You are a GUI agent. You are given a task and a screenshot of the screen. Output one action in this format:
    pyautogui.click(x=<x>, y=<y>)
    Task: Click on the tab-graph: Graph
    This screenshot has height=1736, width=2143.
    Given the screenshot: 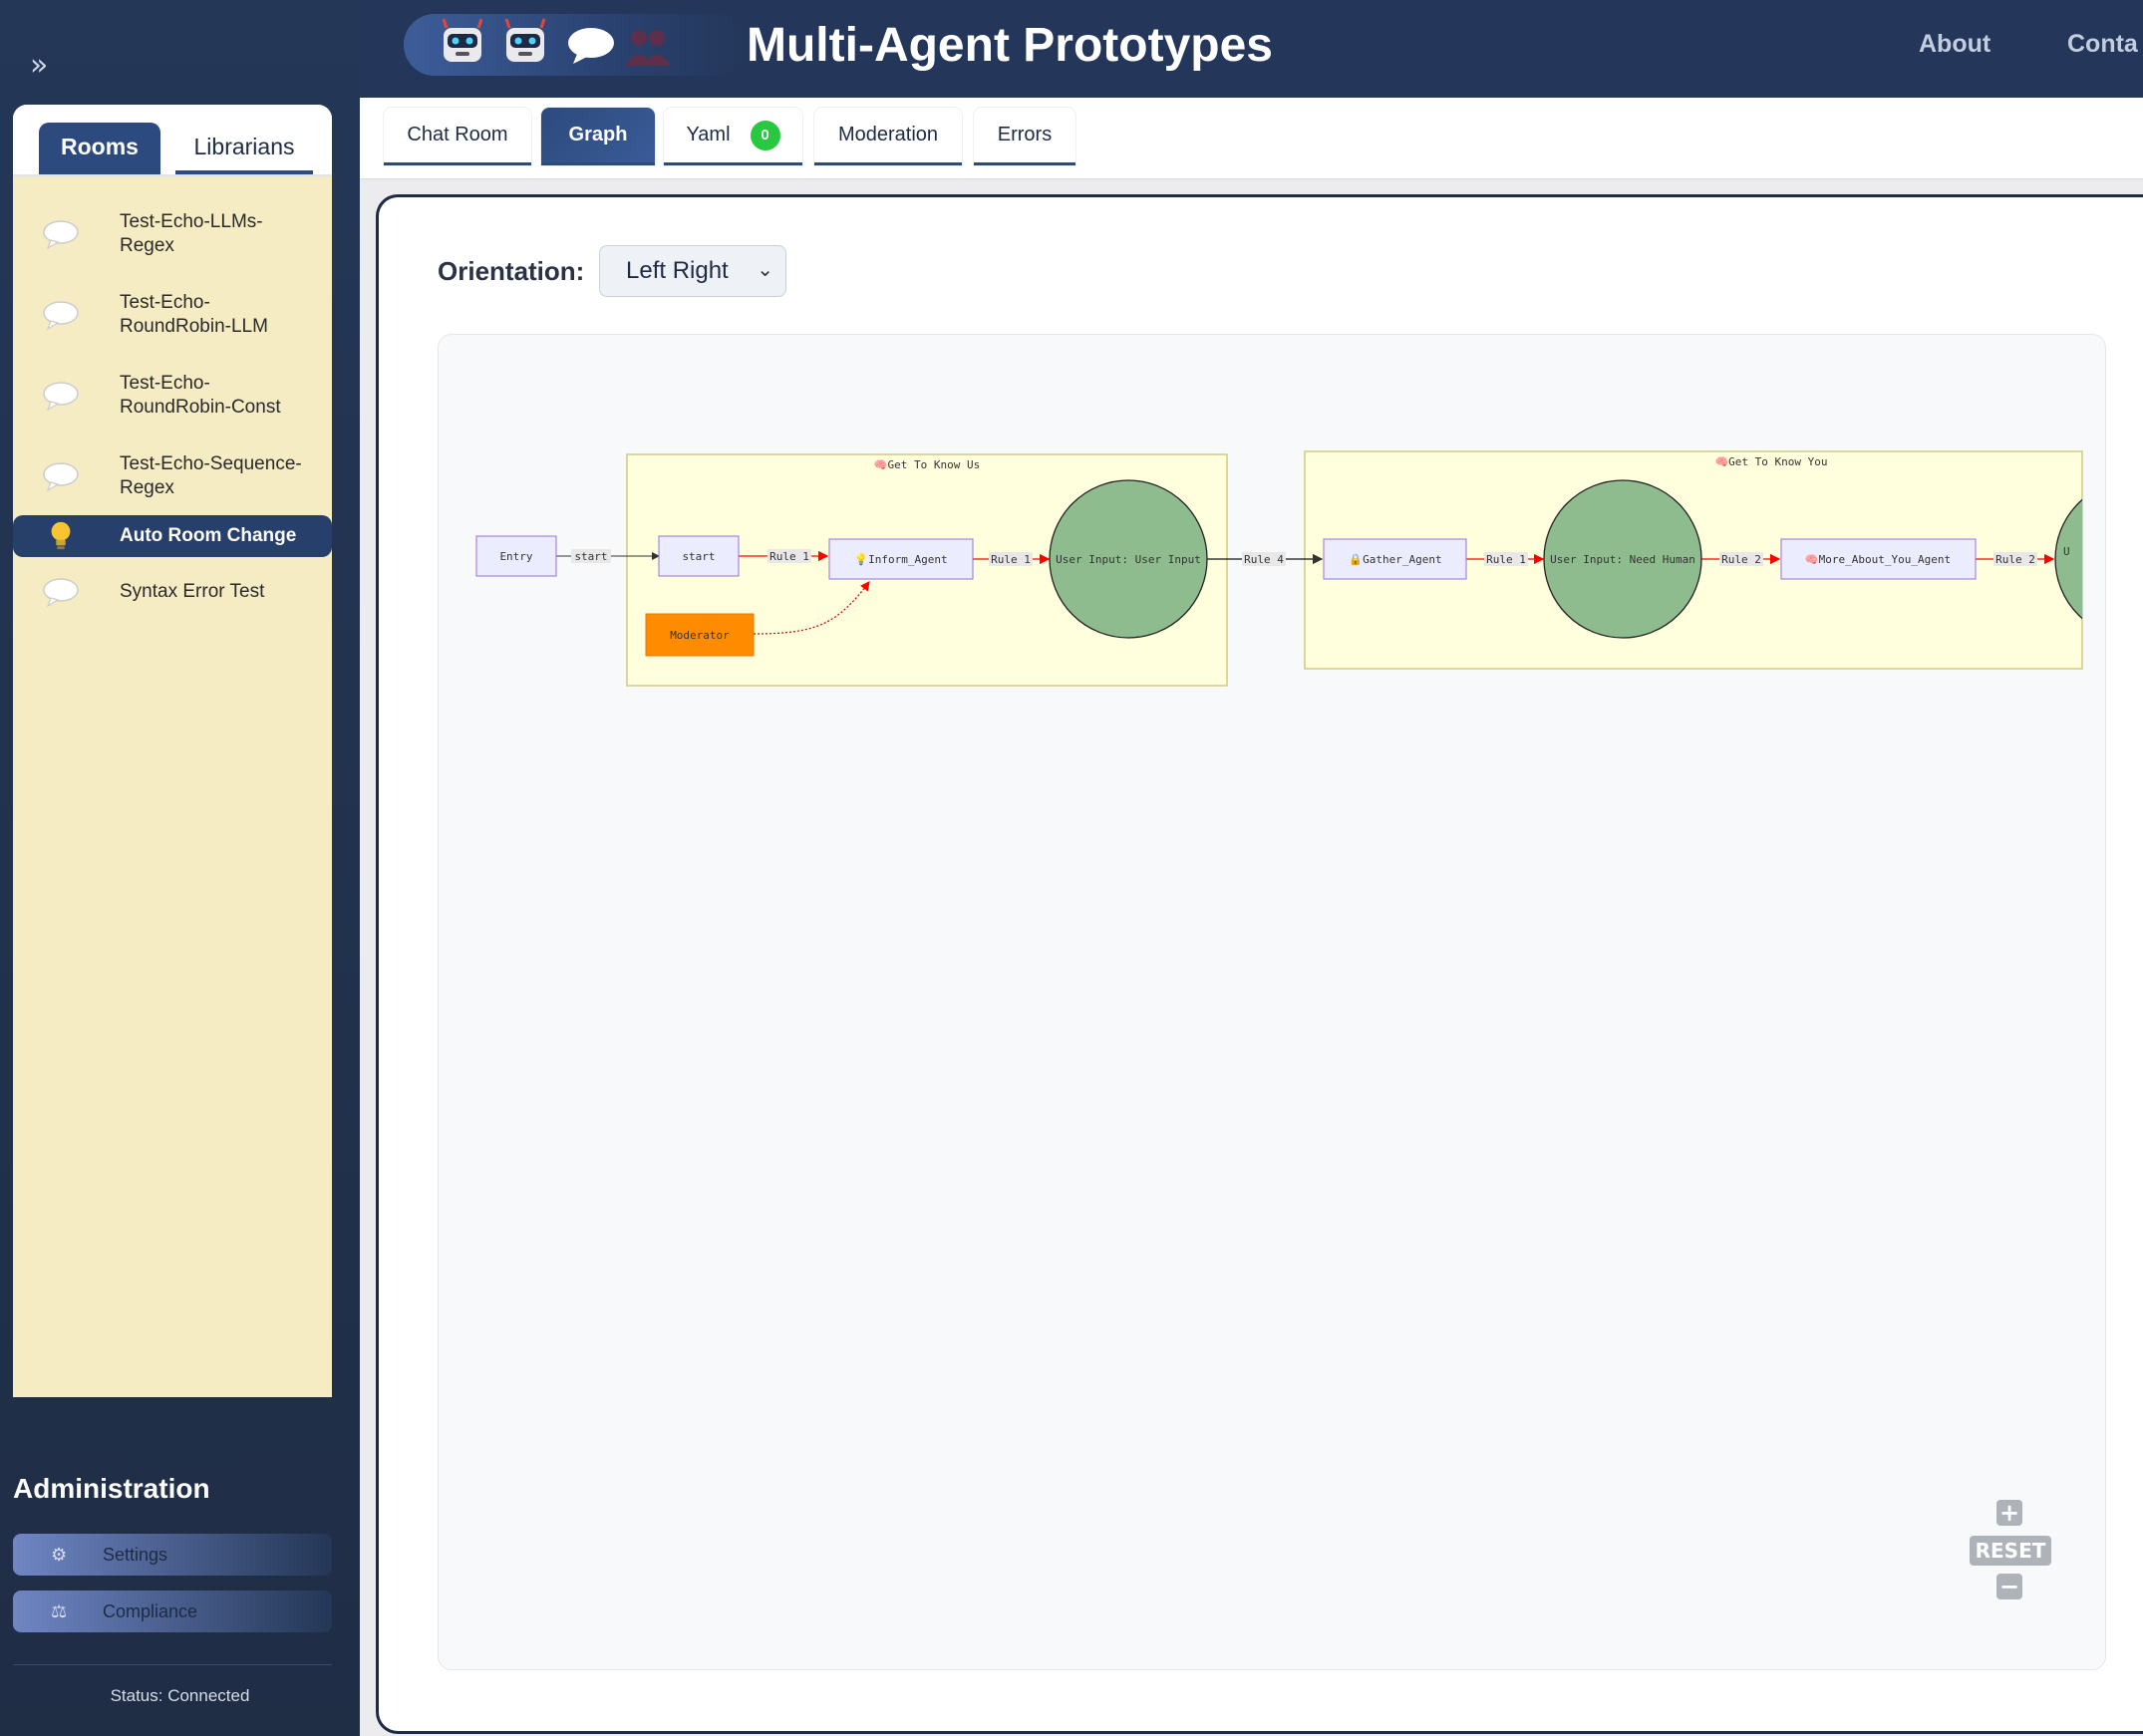 What is the action you would take?
    pyautogui.click(x=598, y=136)
    